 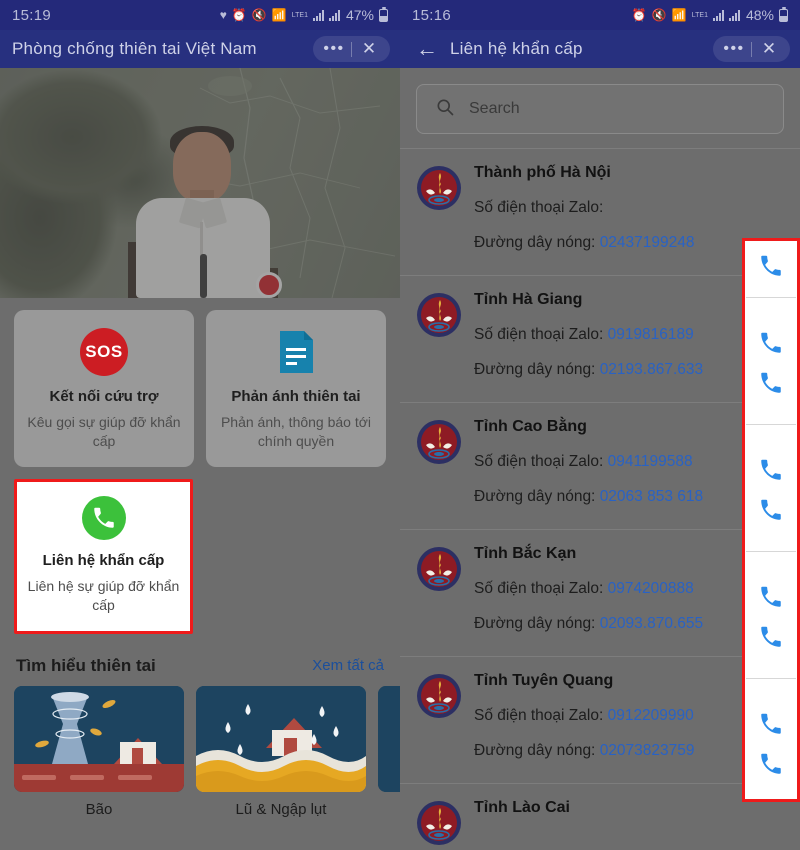 What do you see at coordinates (516, 48) in the screenshot?
I see `right-app-title: Liên hệ khẩn cấp` at bounding box center [516, 48].